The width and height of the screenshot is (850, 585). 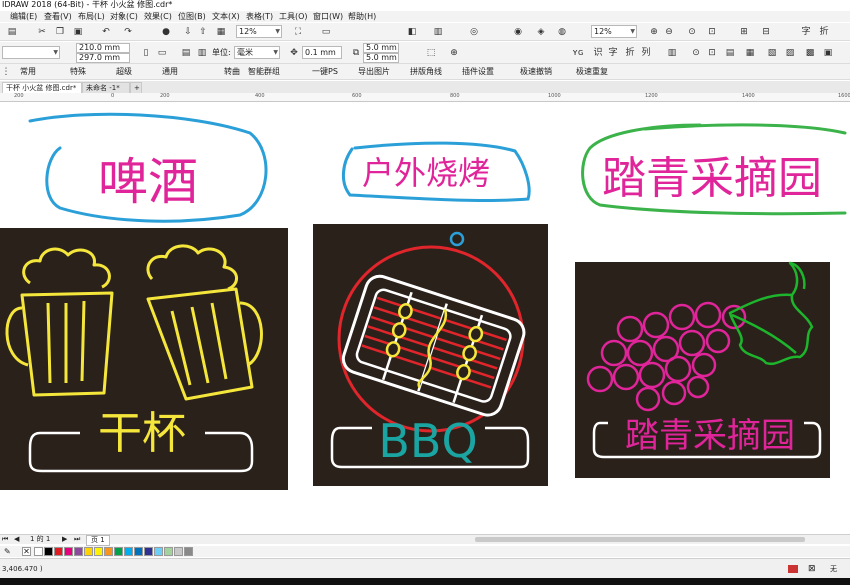 What do you see at coordinates (412, 32) in the screenshot?
I see `app-launcher-icon: ◧` at bounding box center [412, 32].